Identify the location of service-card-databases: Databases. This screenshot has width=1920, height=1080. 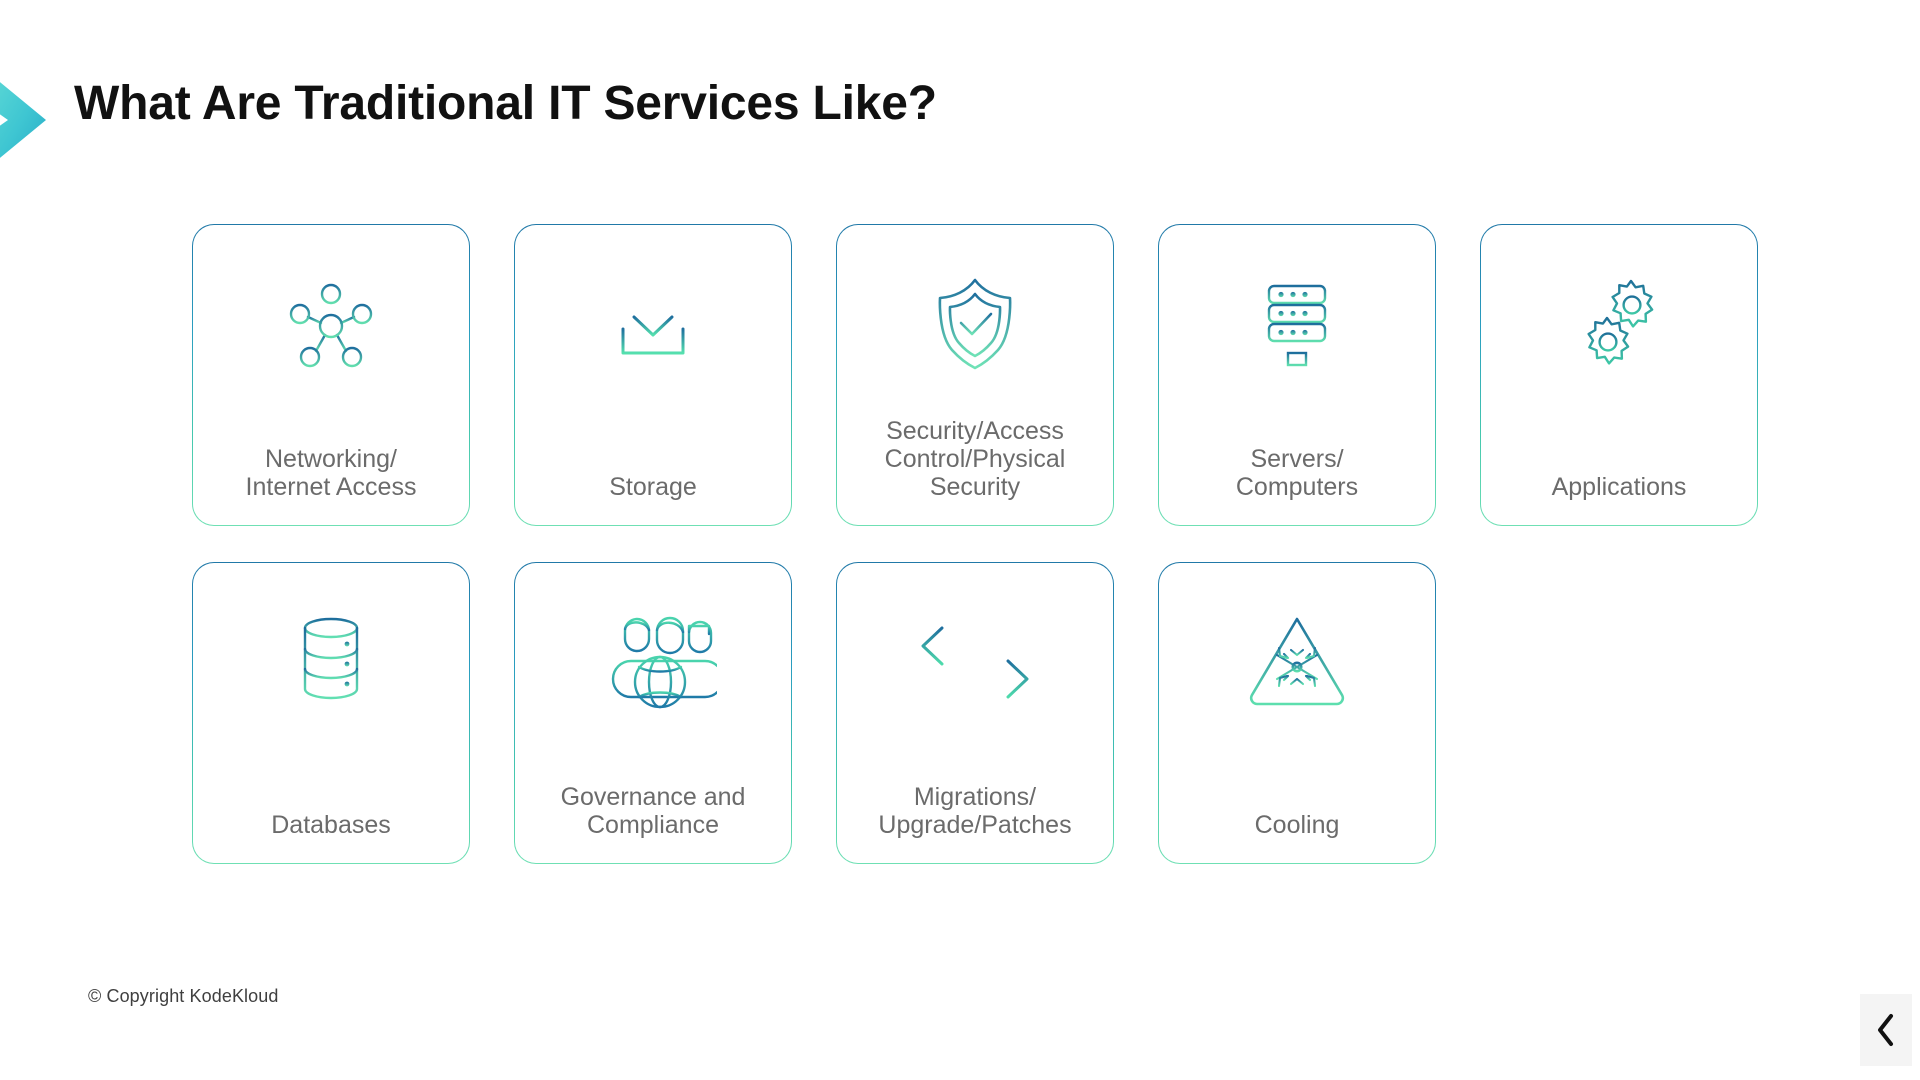
(331, 713).